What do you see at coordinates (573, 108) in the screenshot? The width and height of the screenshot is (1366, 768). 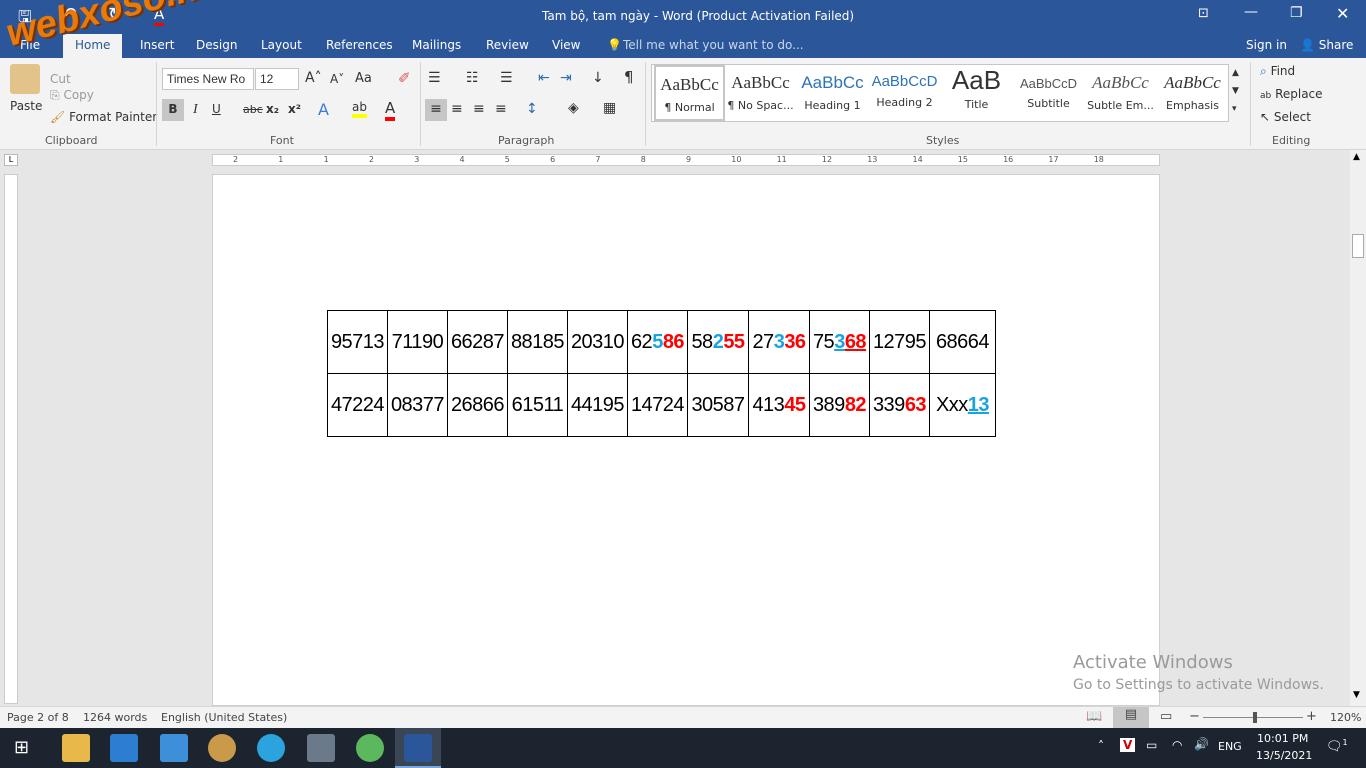 I see `shading-icon: ◈` at bounding box center [573, 108].